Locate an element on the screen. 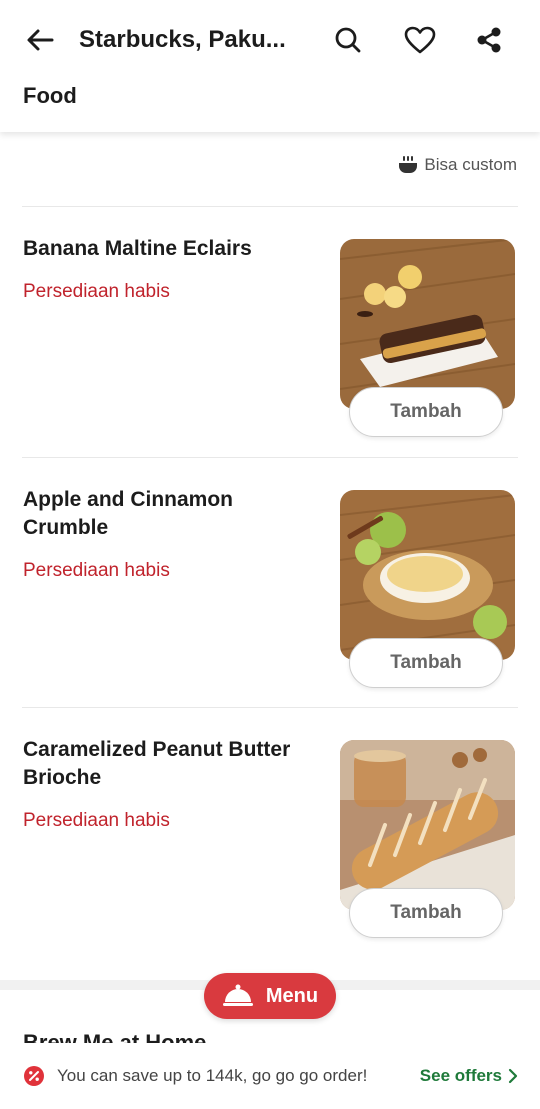 Image resolution: width=540 pixels, height=1109 pixels. favorite-button is located at coordinates (420, 40).